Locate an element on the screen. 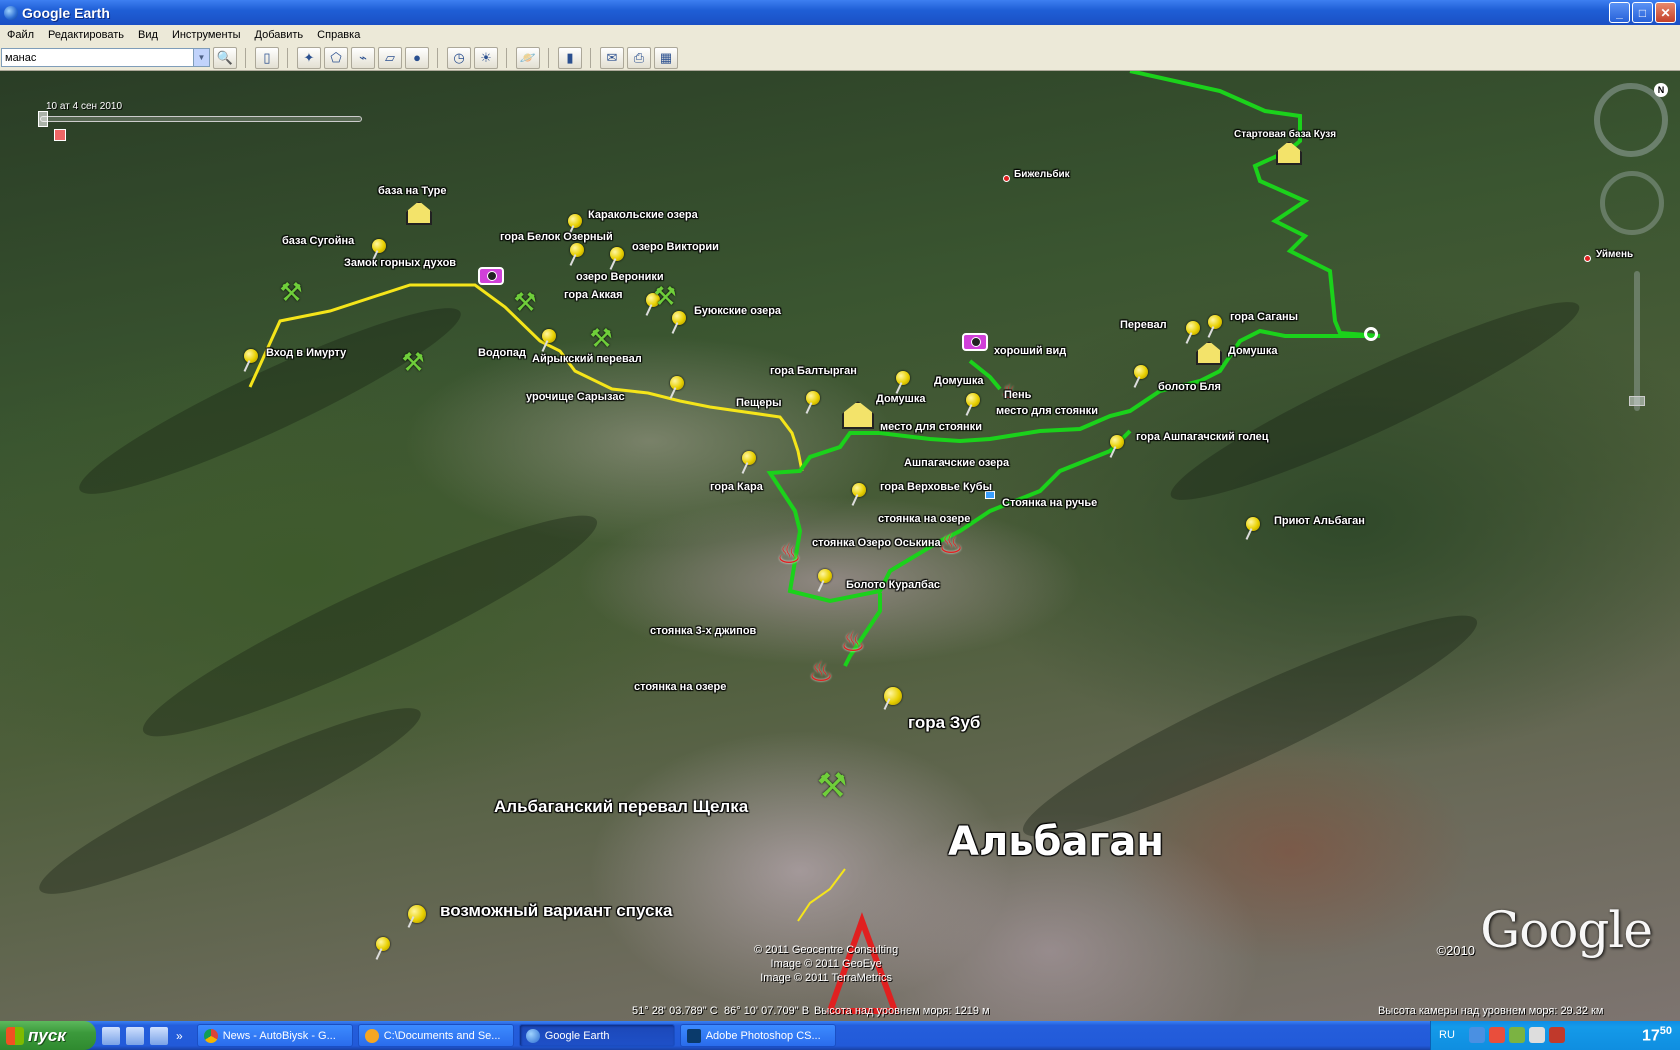 The height and width of the screenshot is (1050, 1680). sidebar-toggle-button: ▯ is located at coordinates (267, 57).